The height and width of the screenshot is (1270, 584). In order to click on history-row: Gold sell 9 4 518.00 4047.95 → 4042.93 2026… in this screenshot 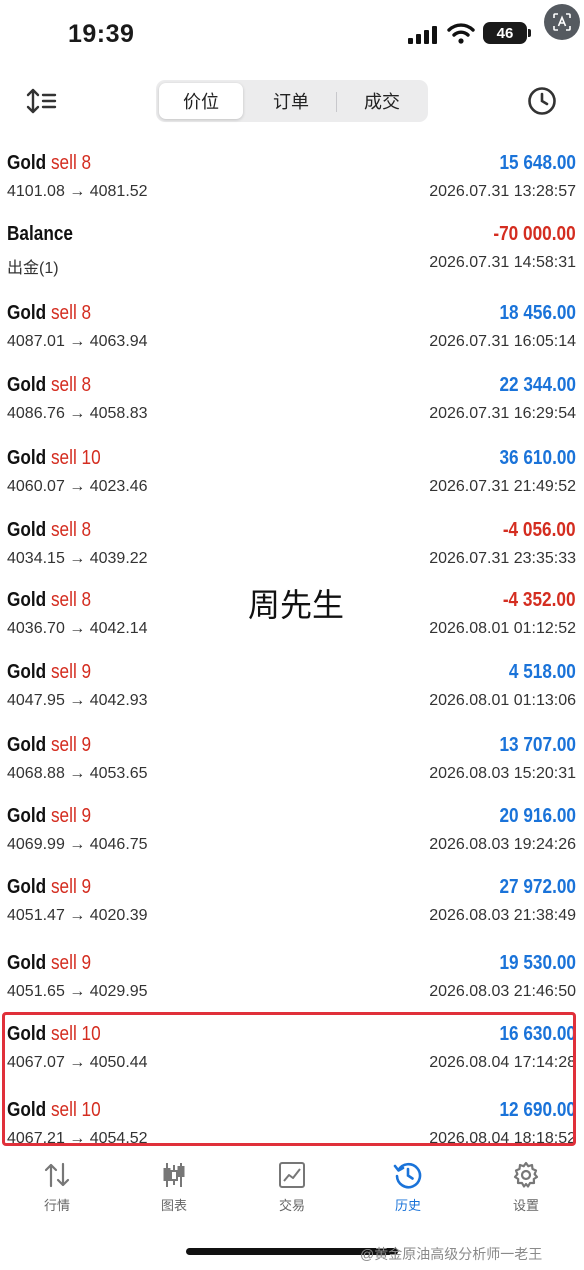, I will do `click(292, 692)`.